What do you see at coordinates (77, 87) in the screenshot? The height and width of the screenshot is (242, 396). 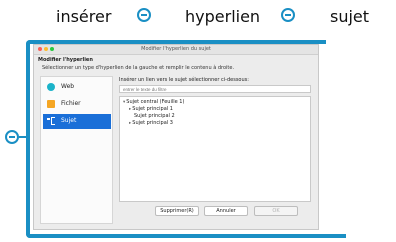 I see `link-type-web: Web` at bounding box center [77, 87].